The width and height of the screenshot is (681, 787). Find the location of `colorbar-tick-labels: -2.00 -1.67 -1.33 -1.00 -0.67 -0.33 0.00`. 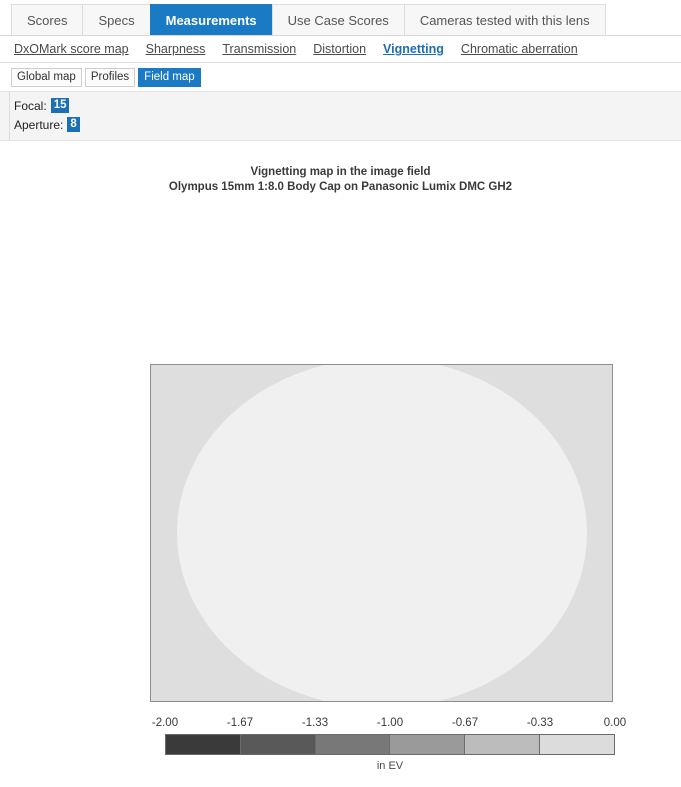

colorbar-tick-labels: -2.00 -1.67 -1.33 -1.00 -0.67 -0.33 0.00 is located at coordinates (389, 724).